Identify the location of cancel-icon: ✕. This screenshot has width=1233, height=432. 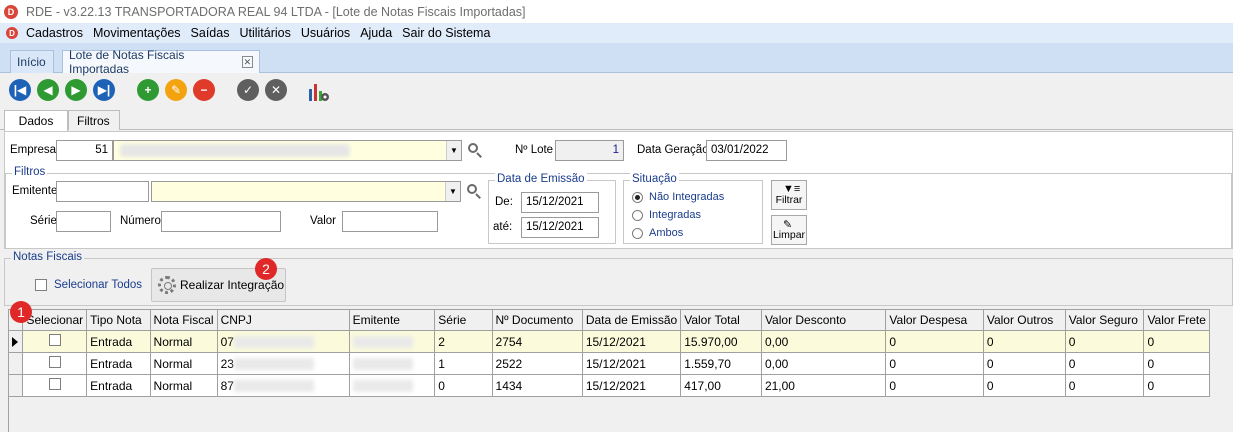
(276, 90).